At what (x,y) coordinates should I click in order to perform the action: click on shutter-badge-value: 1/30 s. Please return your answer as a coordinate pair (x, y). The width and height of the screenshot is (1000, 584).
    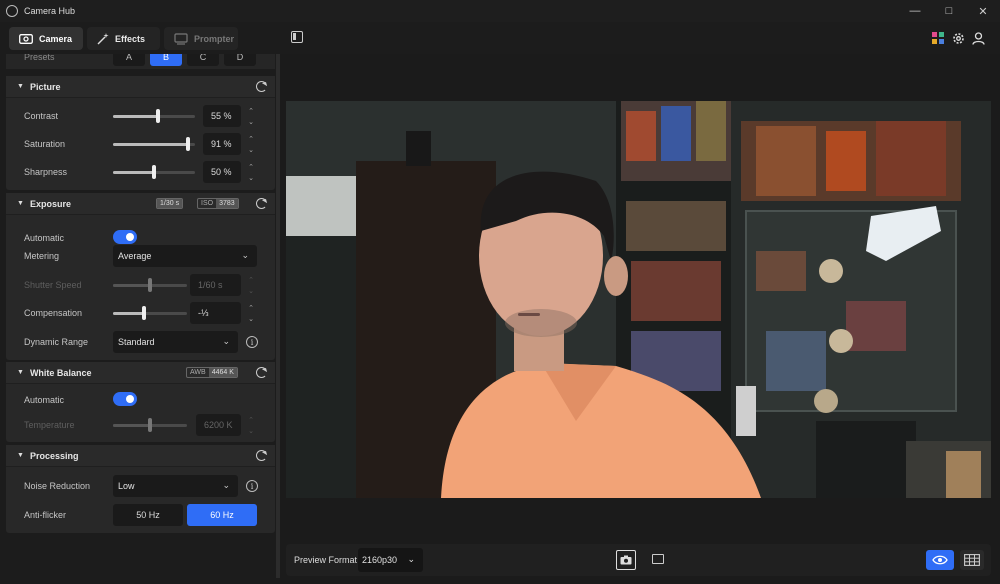
    Looking at the image, I should click on (170, 203).